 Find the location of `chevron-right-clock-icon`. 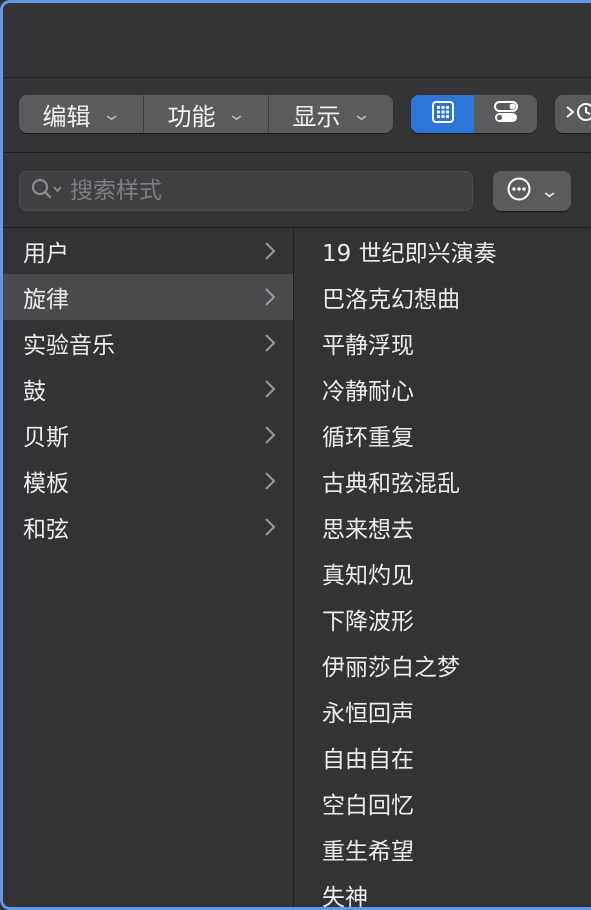

chevron-right-clock-icon is located at coordinates (577, 114).